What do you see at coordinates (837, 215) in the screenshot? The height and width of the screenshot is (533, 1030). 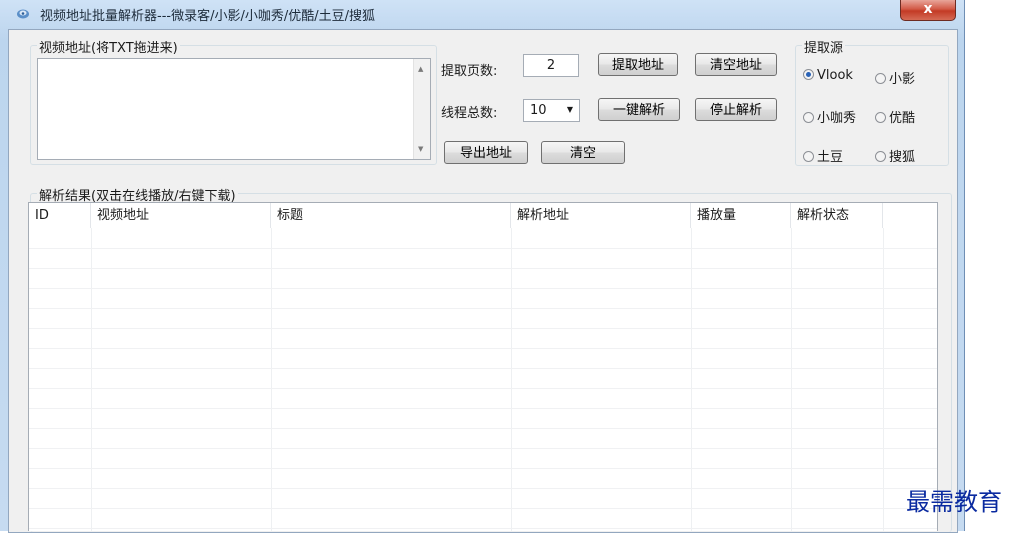 I see `column-header-status: 解析状态` at bounding box center [837, 215].